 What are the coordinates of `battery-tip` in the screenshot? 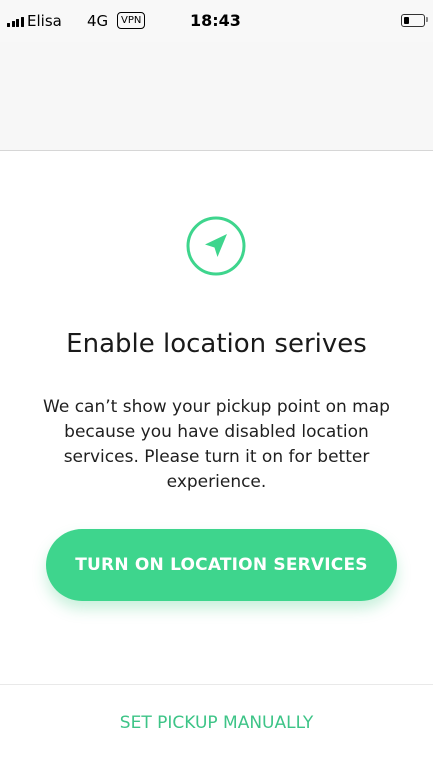 It's located at (427, 19).